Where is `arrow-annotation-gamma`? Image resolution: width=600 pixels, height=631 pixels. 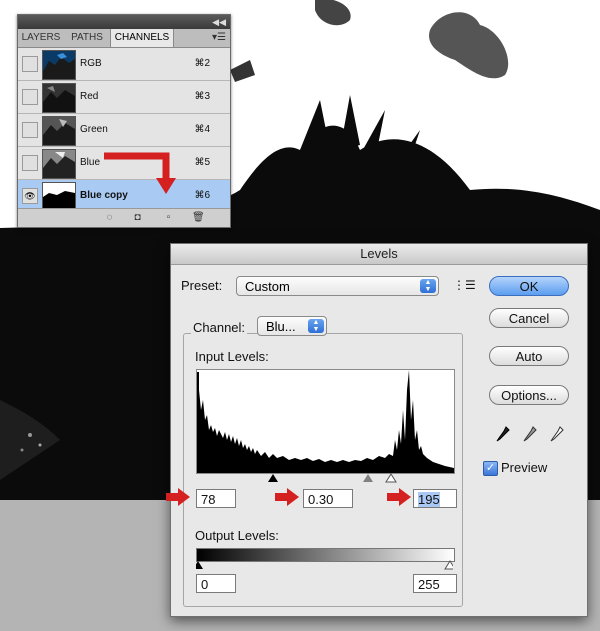
arrow-annotation-gamma is located at coordinates (287, 497).